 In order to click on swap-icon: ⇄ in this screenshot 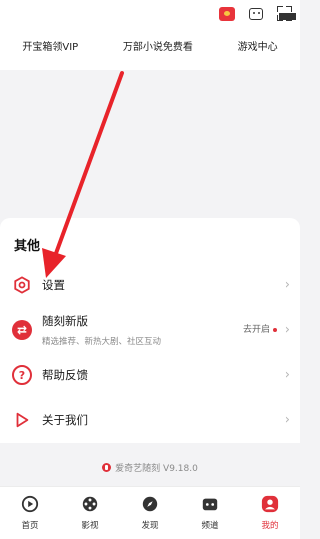, I will do `click(22, 330)`.